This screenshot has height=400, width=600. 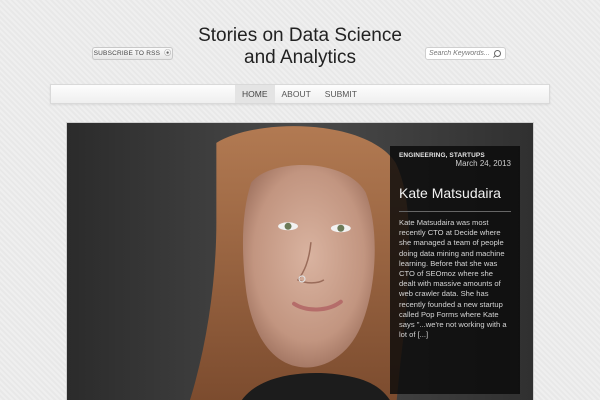 I want to click on search-box, so click(x=465, y=53).